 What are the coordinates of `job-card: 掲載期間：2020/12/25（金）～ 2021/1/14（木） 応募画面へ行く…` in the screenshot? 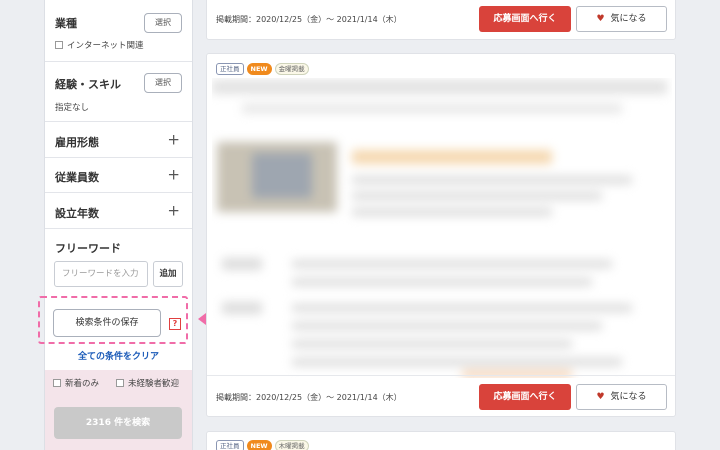 It's located at (441, 20).